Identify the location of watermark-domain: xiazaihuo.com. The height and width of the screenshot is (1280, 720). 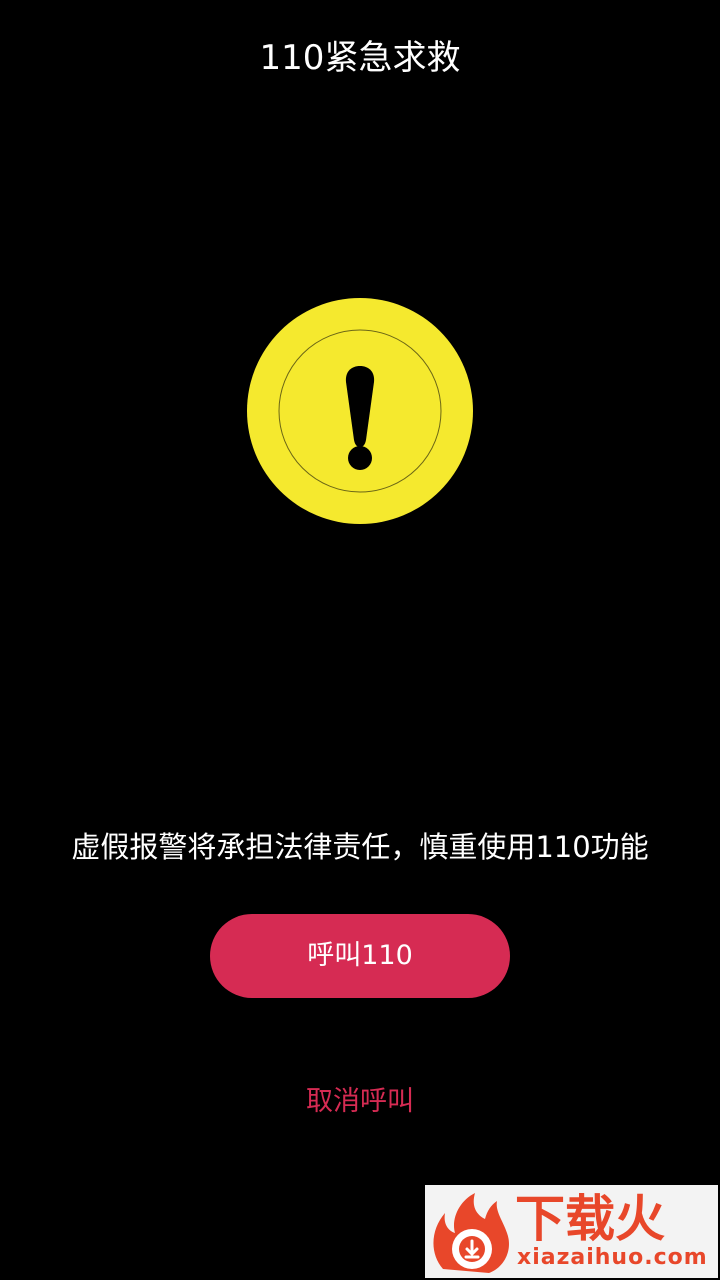
(612, 1257).